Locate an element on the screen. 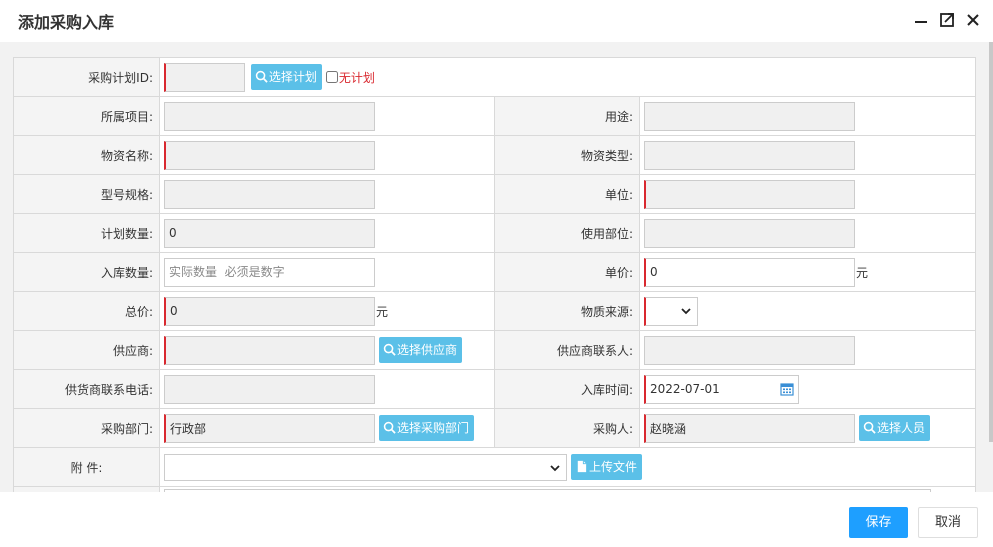  material-name-label: 物资名称: is located at coordinates (86, 155).